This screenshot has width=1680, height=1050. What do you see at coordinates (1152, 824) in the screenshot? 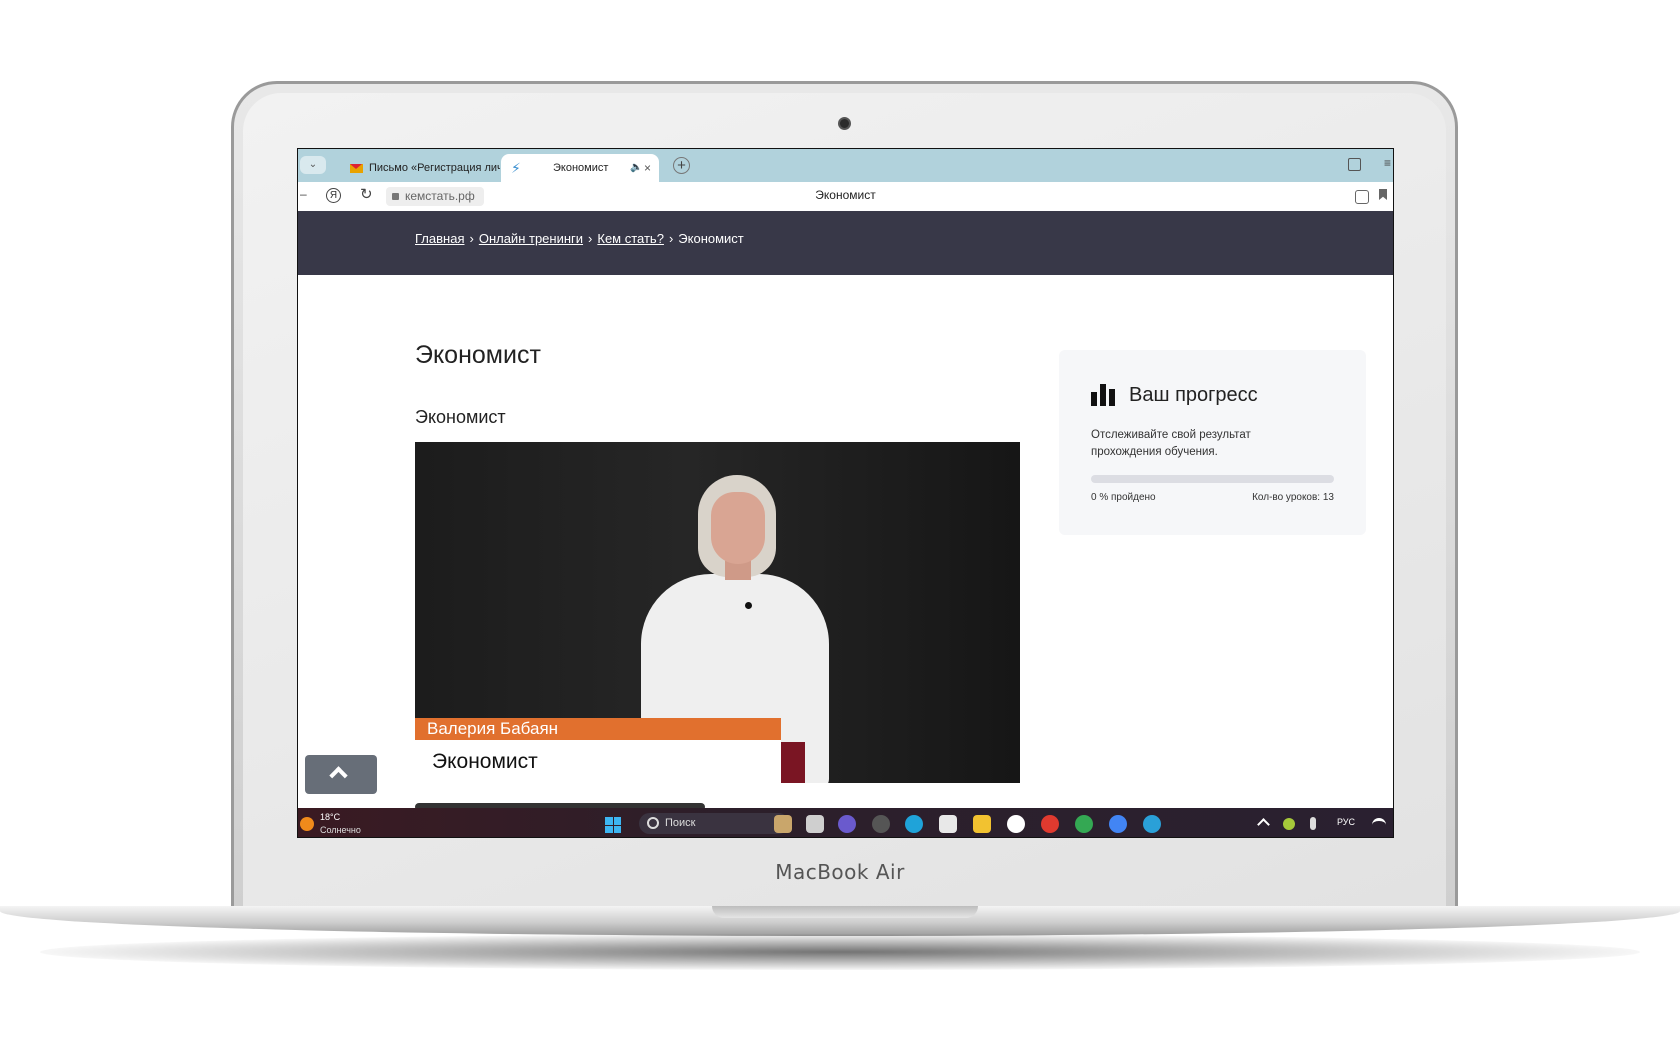
I see `telegram-icon` at bounding box center [1152, 824].